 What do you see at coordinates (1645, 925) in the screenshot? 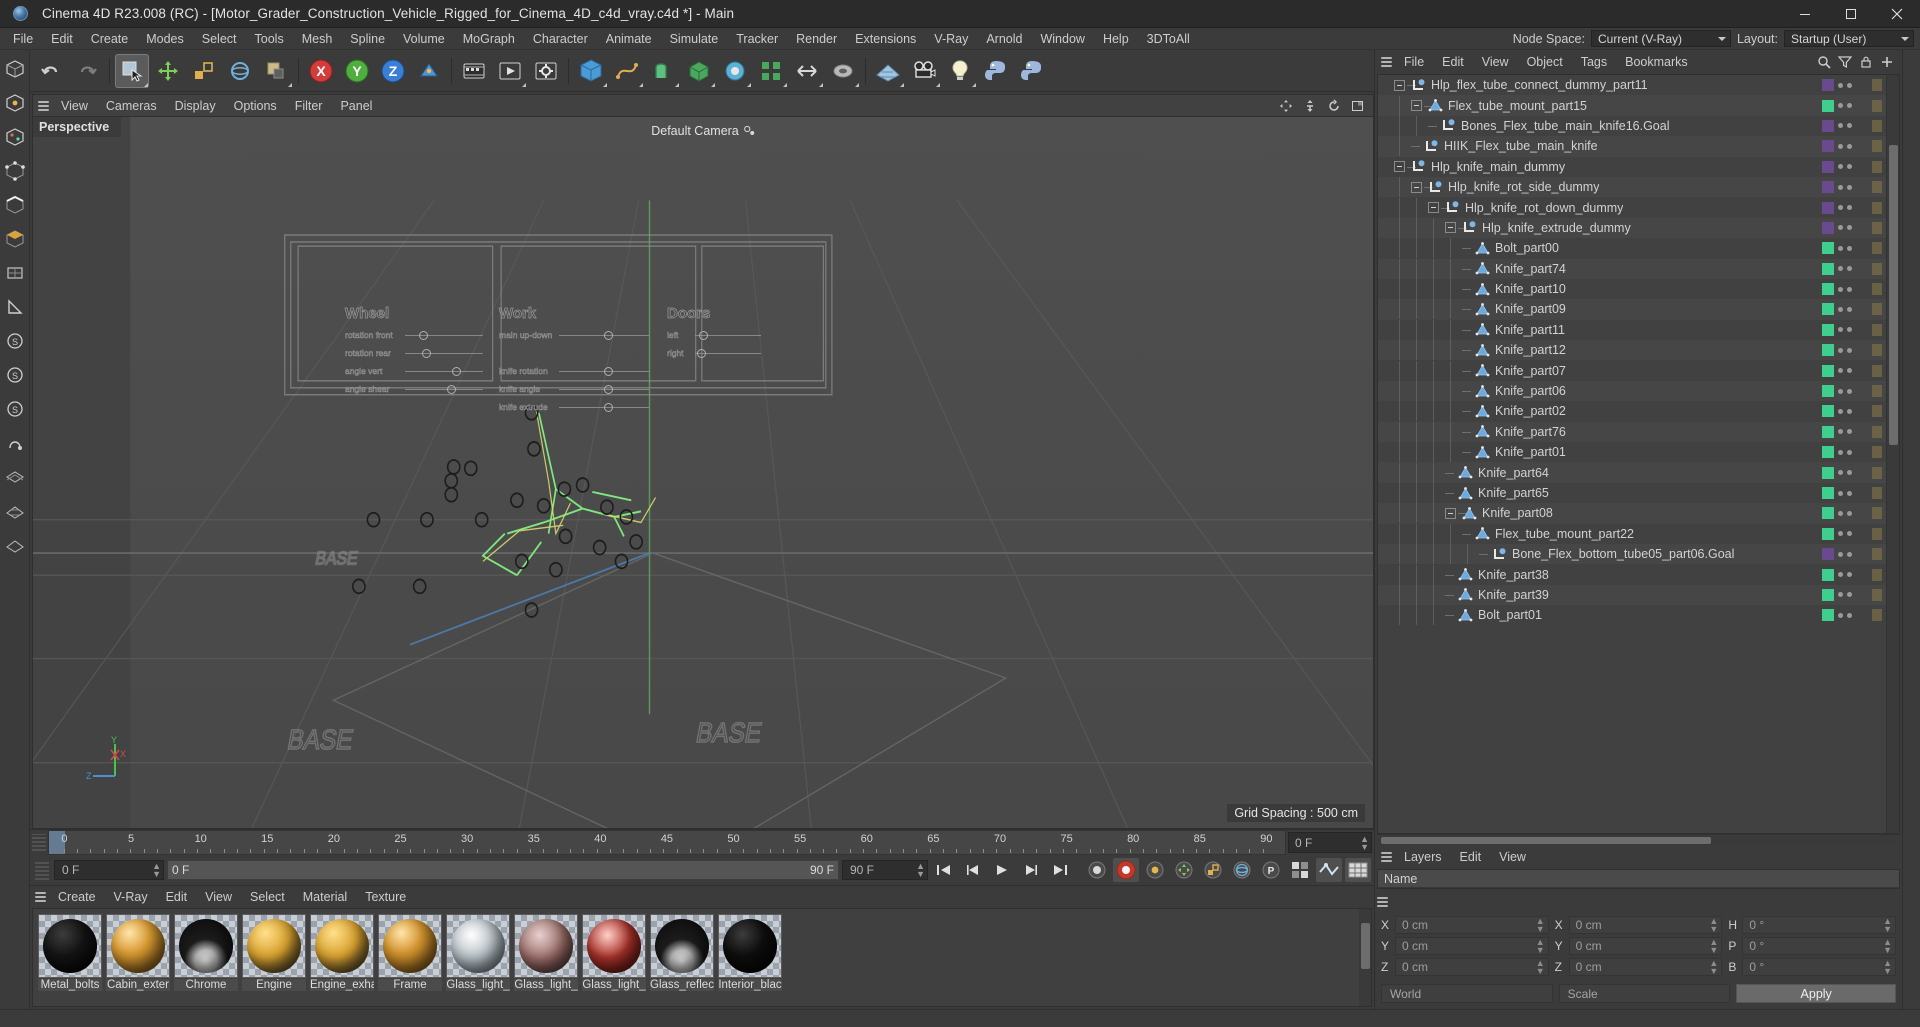
I see `size-x-field: 0 cm ▲ ▼` at bounding box center [1645, 925].